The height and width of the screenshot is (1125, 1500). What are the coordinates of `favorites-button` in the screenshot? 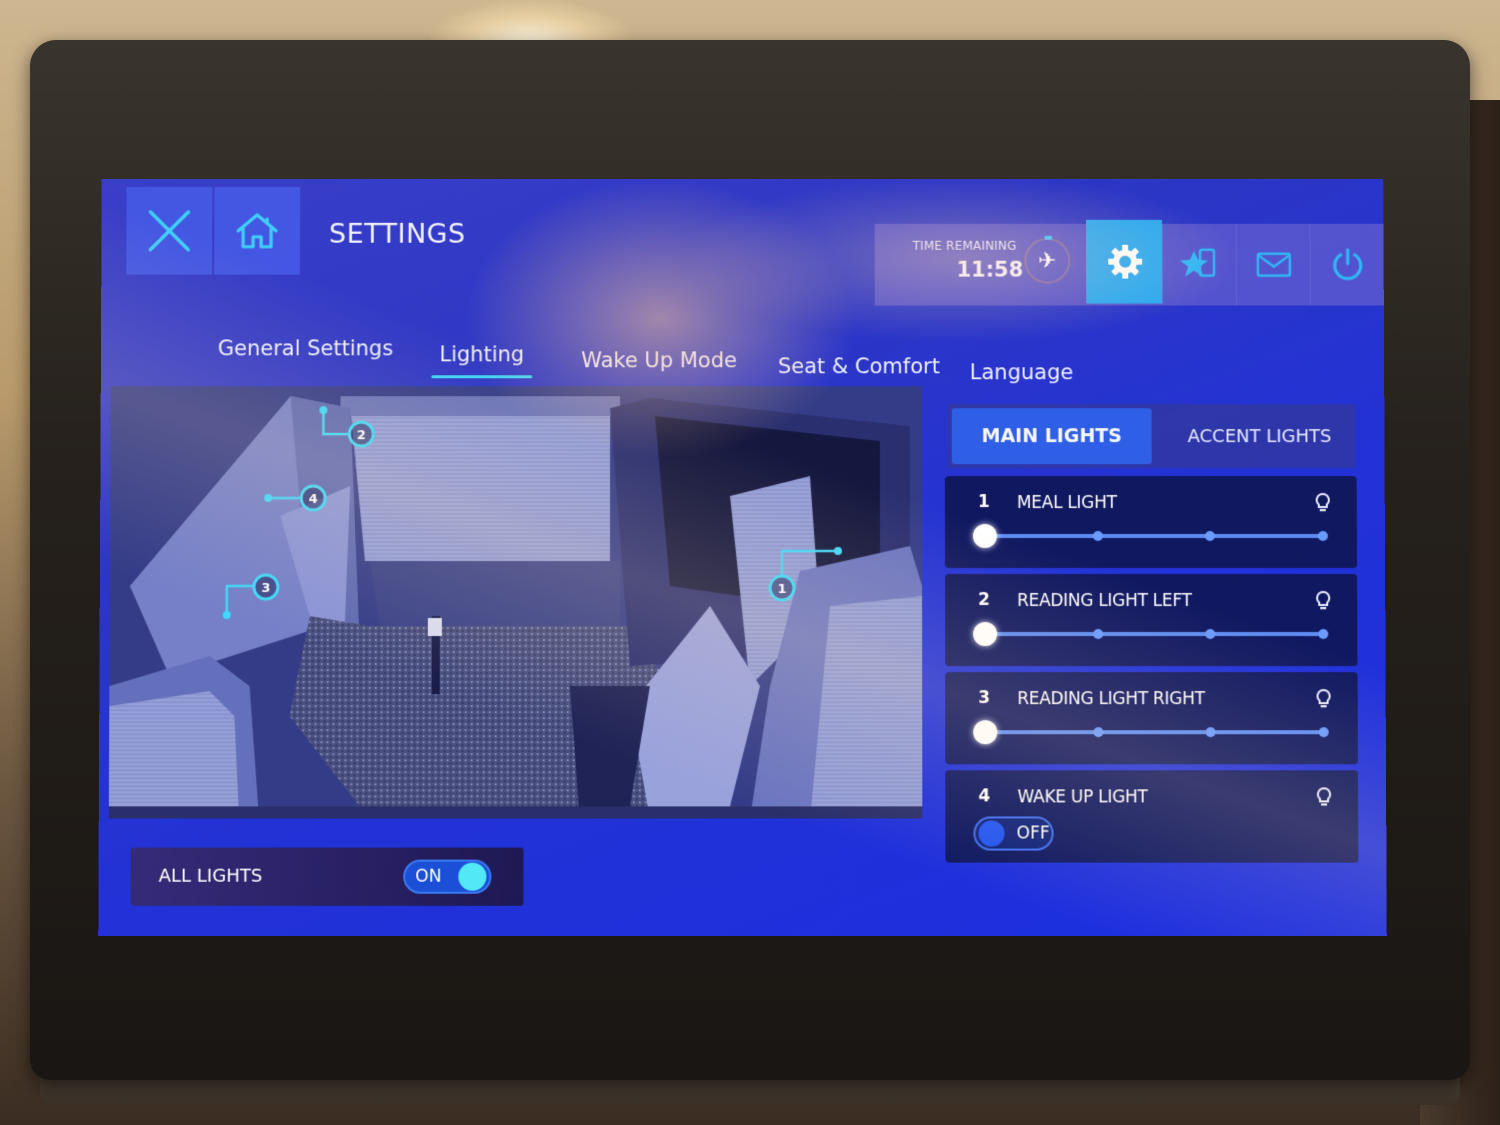 It's located at (1199, 264).